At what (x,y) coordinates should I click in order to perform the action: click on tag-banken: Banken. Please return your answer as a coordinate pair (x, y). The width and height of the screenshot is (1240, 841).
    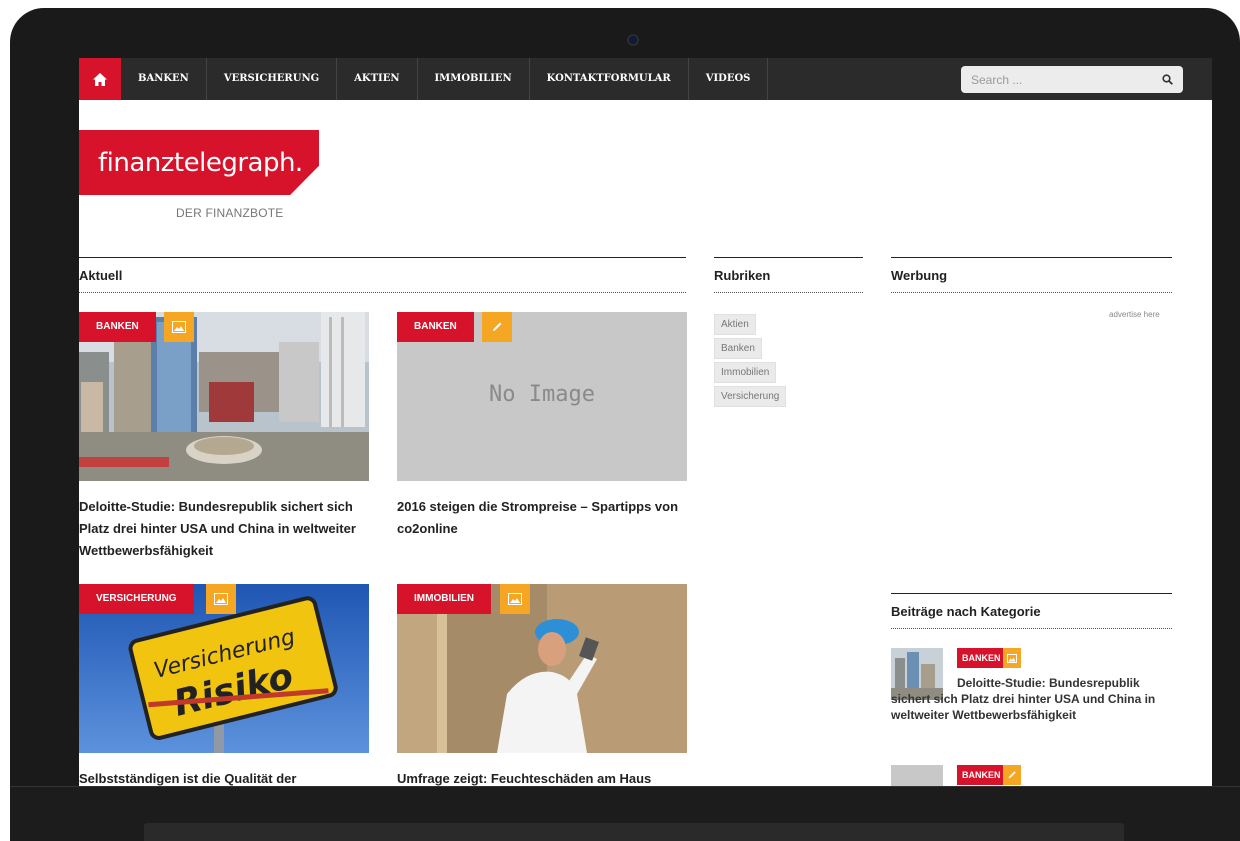
    Looking at the image, I should click on (738, 348).